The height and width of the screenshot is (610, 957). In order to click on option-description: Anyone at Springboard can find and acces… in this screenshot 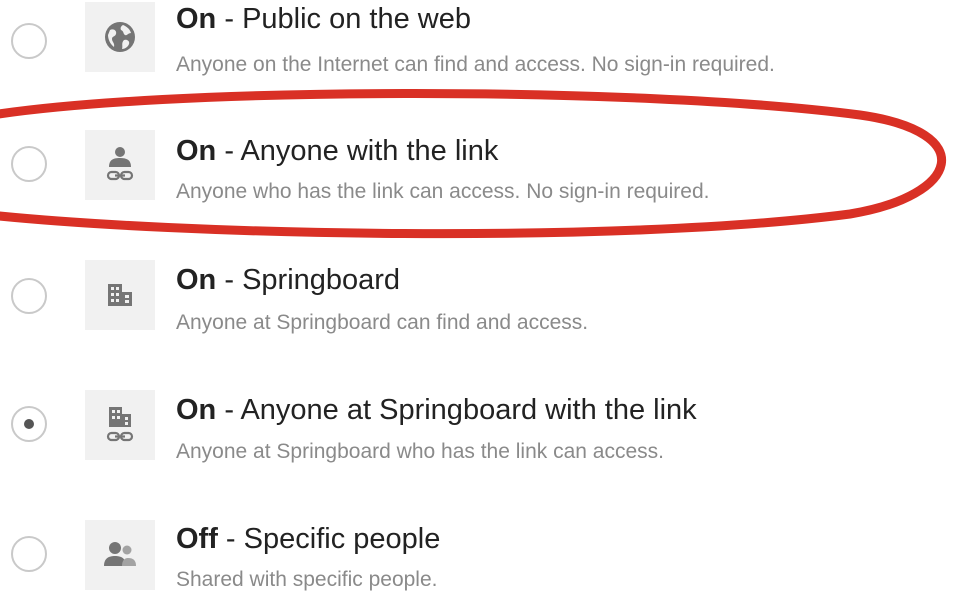, I will do `click(382, 322)`.